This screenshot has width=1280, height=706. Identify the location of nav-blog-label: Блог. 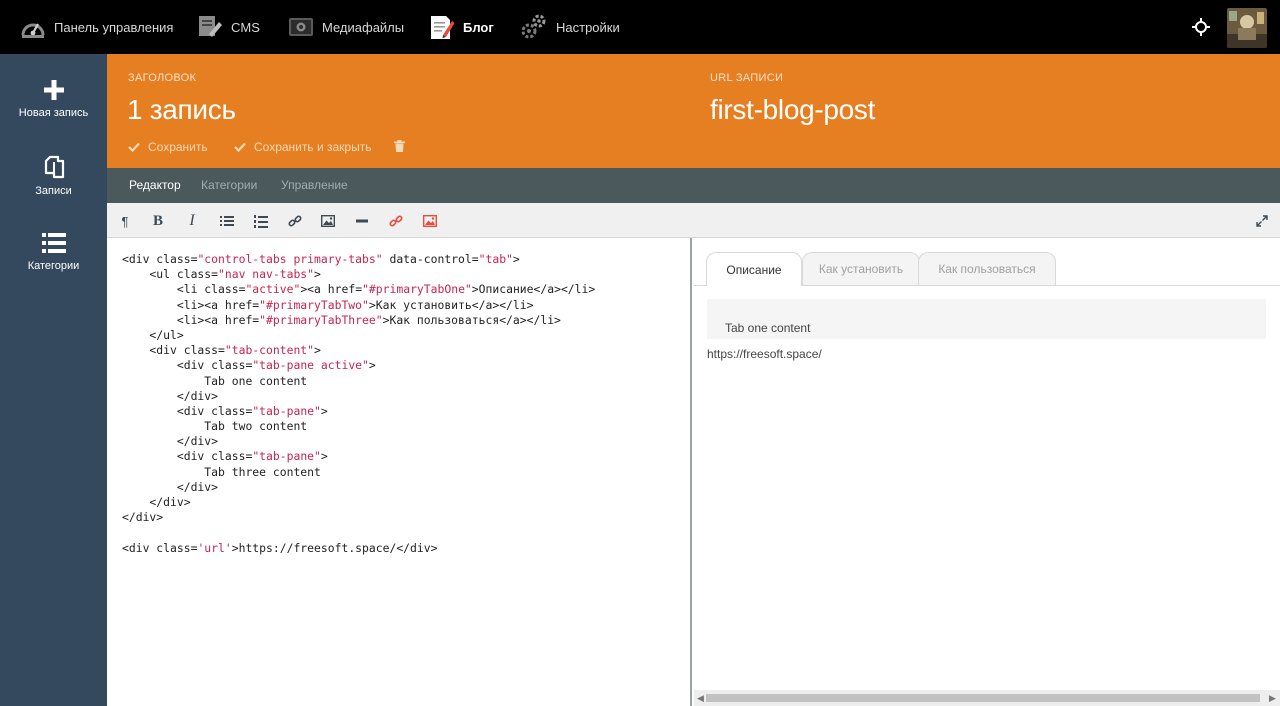
(478, 27).